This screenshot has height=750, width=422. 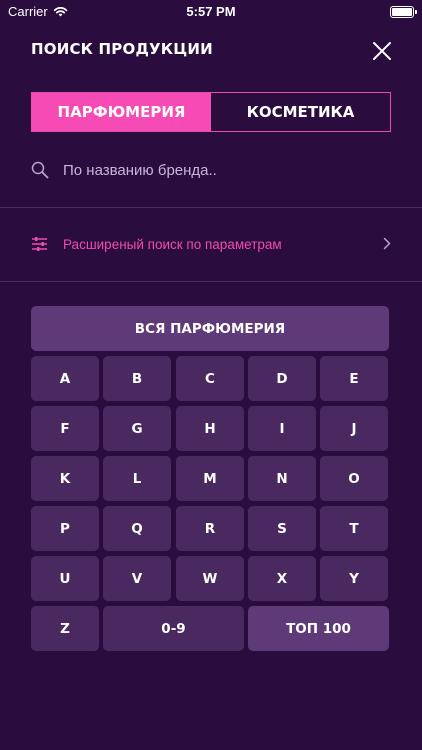 I want to click on letter-key-t: T, so click(x=354, y=528).